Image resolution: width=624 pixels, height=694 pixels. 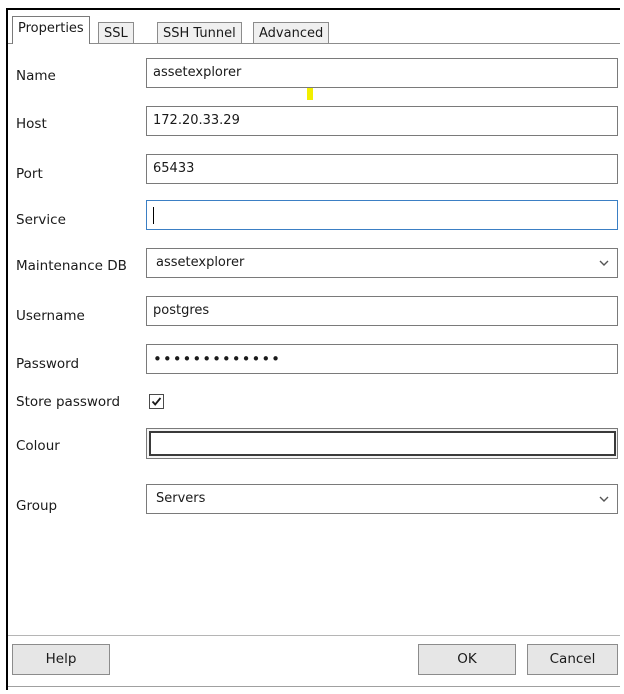 I want to click on group-select: Servers, so click(x=382, y=499).